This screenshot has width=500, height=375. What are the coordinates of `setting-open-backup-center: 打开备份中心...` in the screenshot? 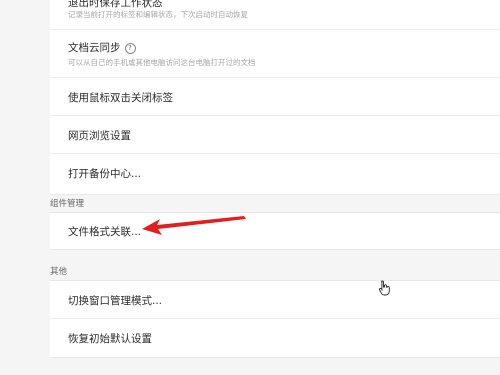 It's located at (275, 173).